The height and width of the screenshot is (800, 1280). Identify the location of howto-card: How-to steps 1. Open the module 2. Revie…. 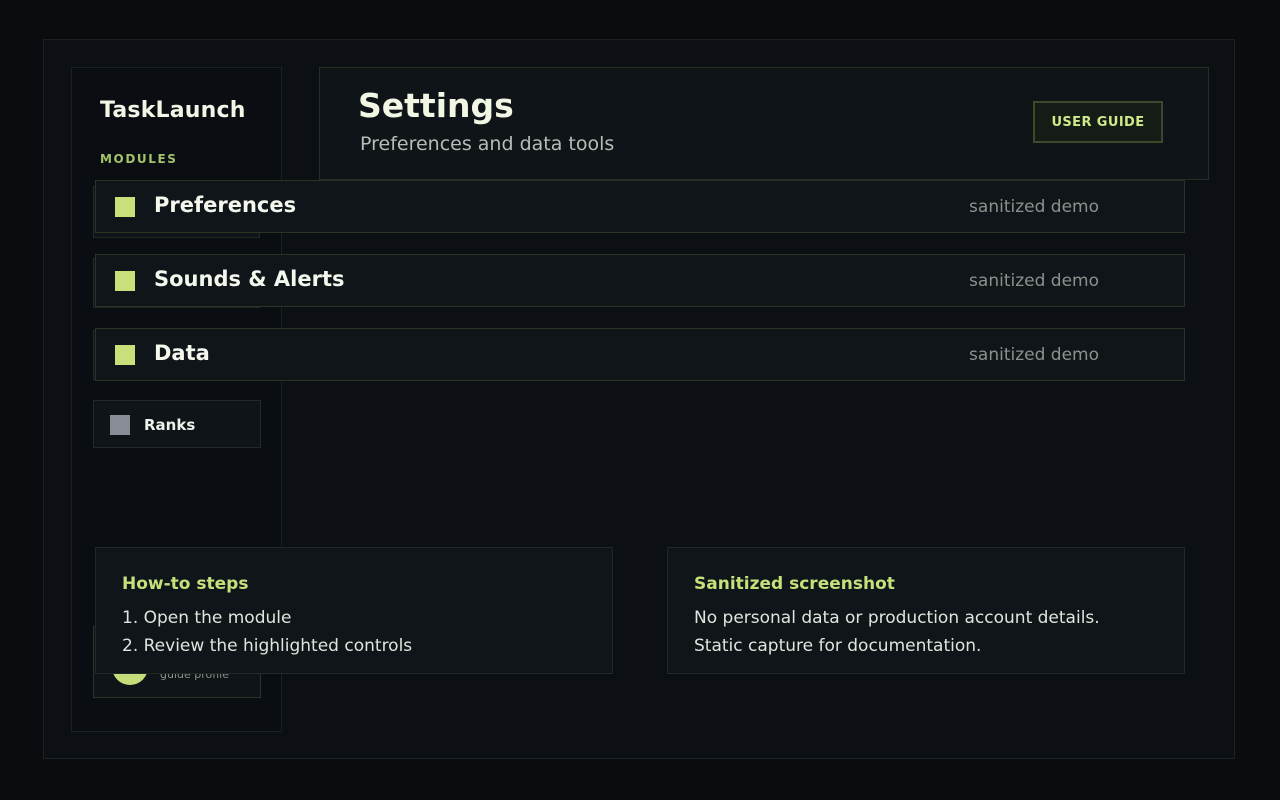
(354, 610).